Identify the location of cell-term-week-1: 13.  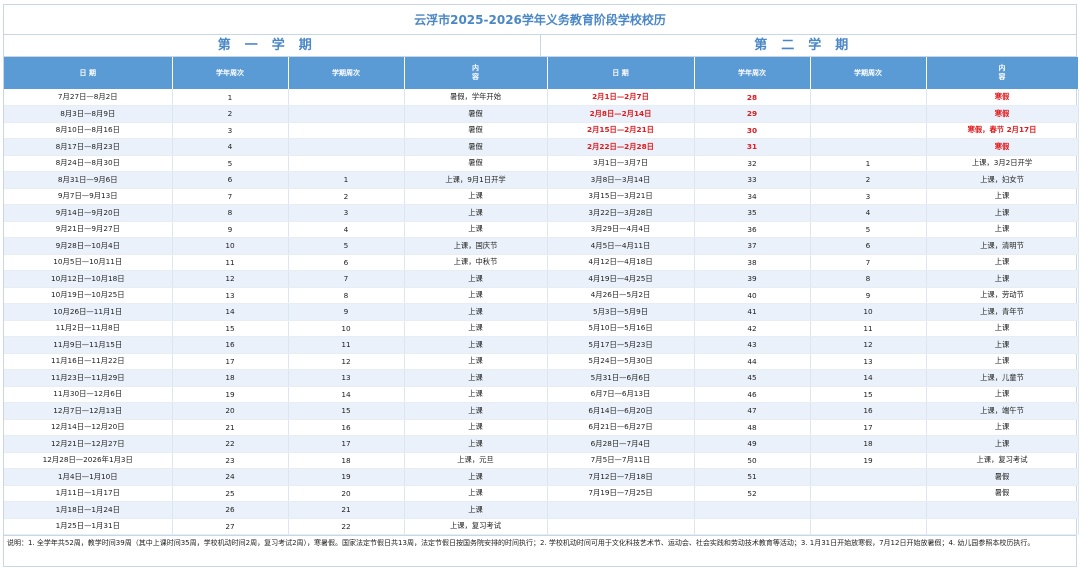
(346, 378).